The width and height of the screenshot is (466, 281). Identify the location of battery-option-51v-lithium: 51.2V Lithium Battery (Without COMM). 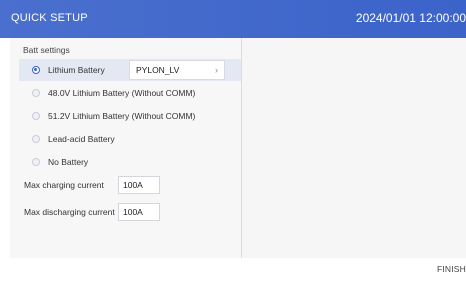
(132, 116).